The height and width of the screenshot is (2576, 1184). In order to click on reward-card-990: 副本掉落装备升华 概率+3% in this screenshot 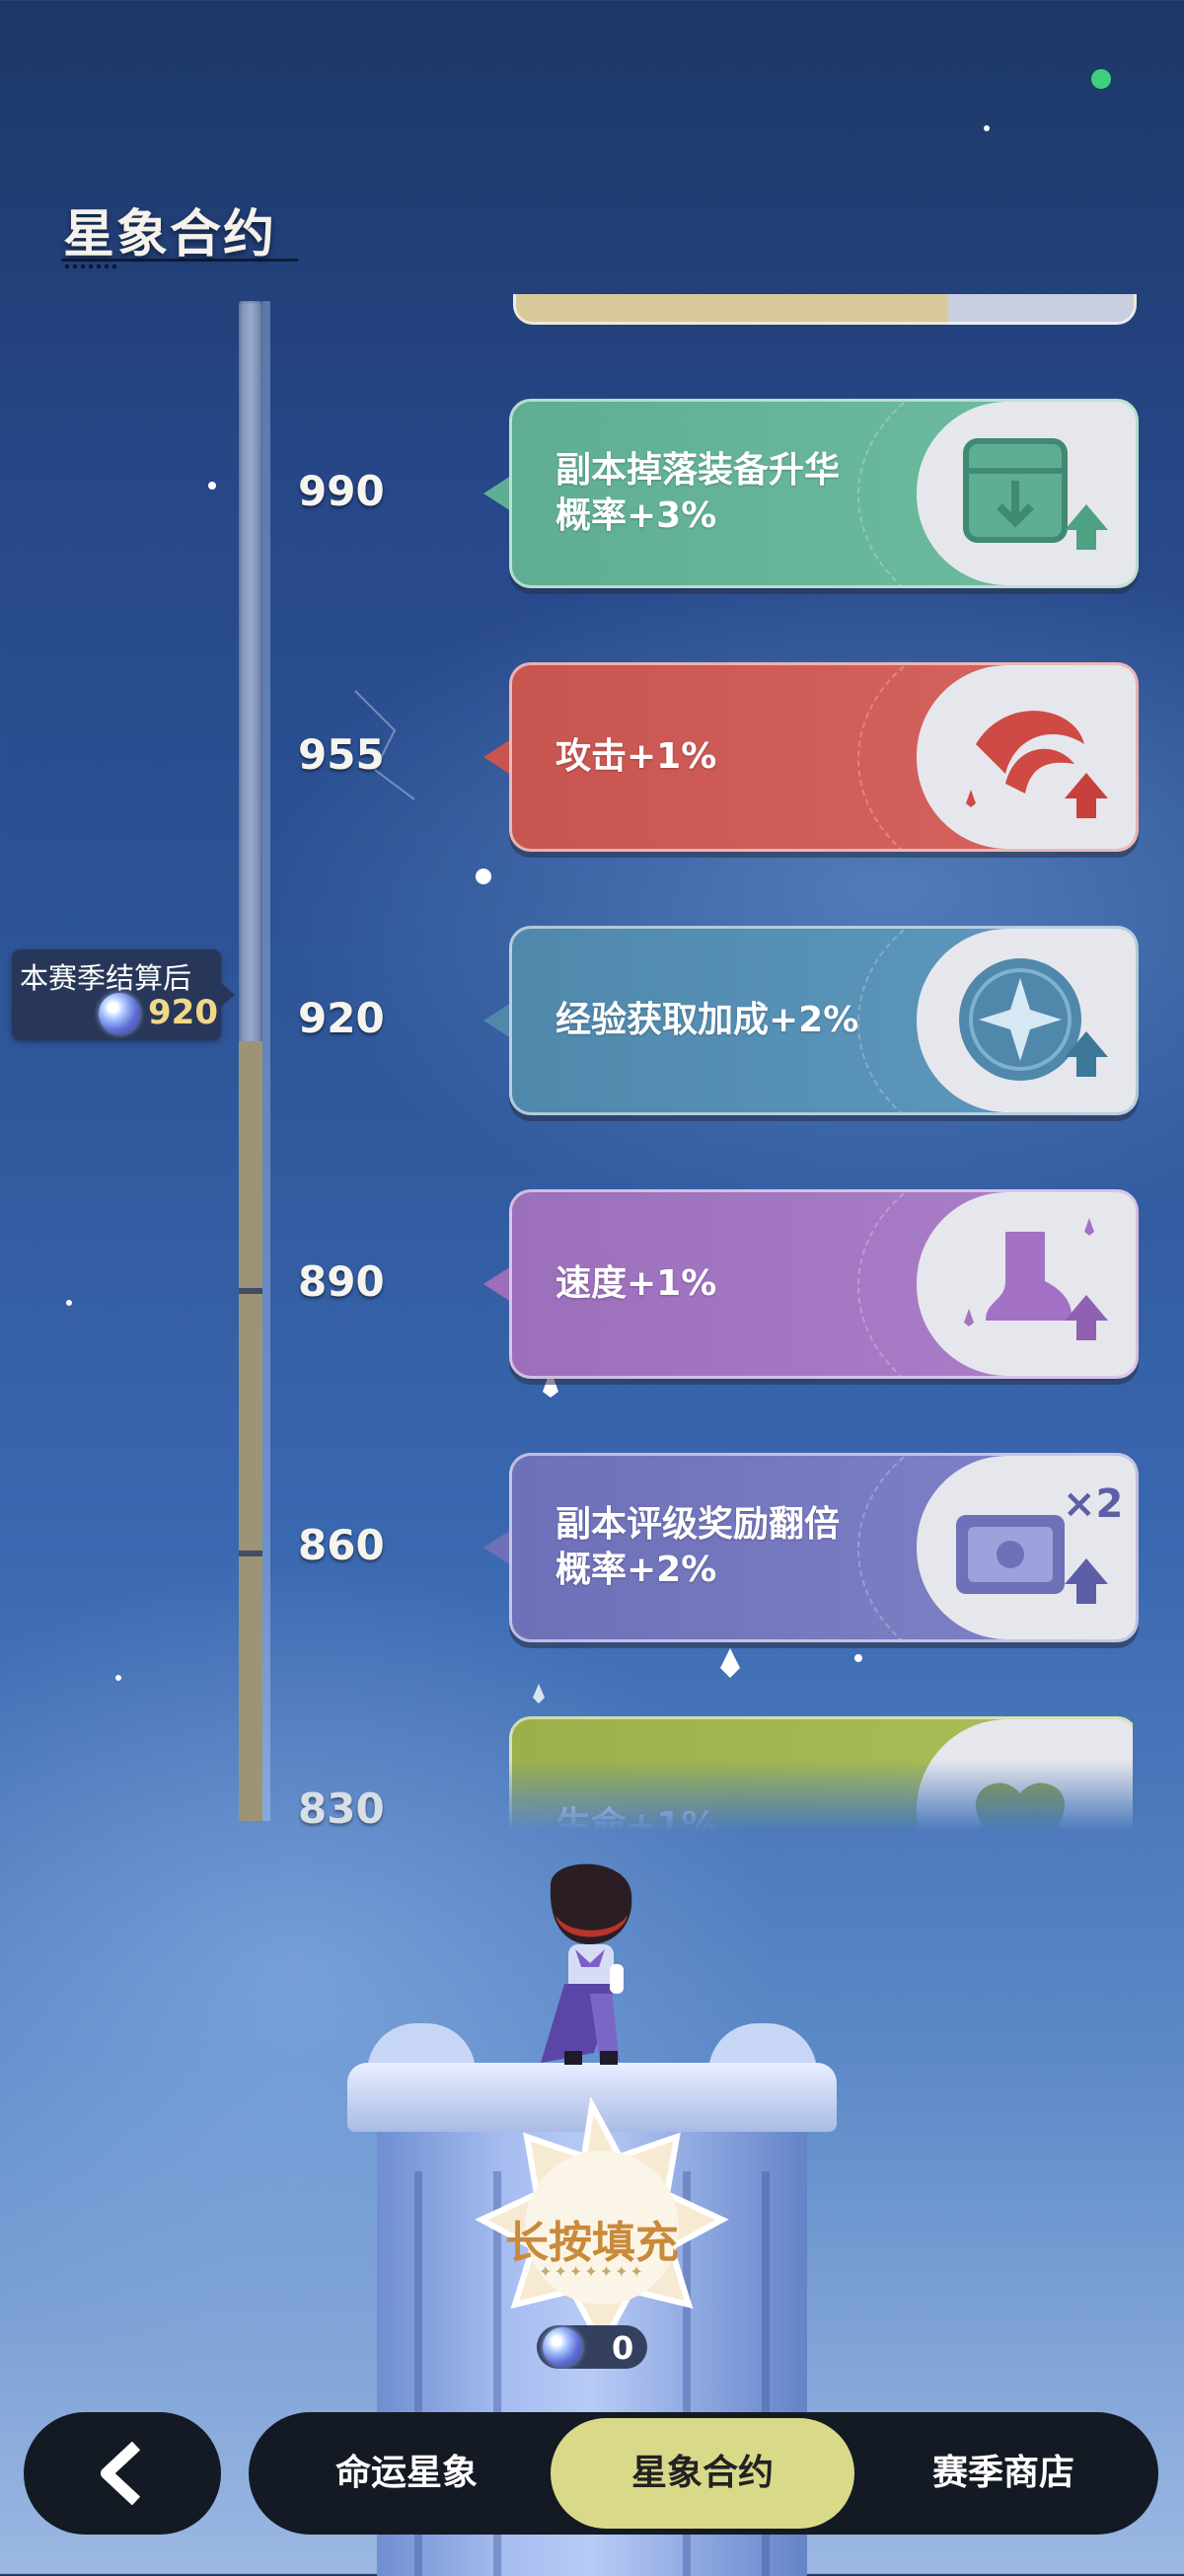, I will do `click(824, 493)`.